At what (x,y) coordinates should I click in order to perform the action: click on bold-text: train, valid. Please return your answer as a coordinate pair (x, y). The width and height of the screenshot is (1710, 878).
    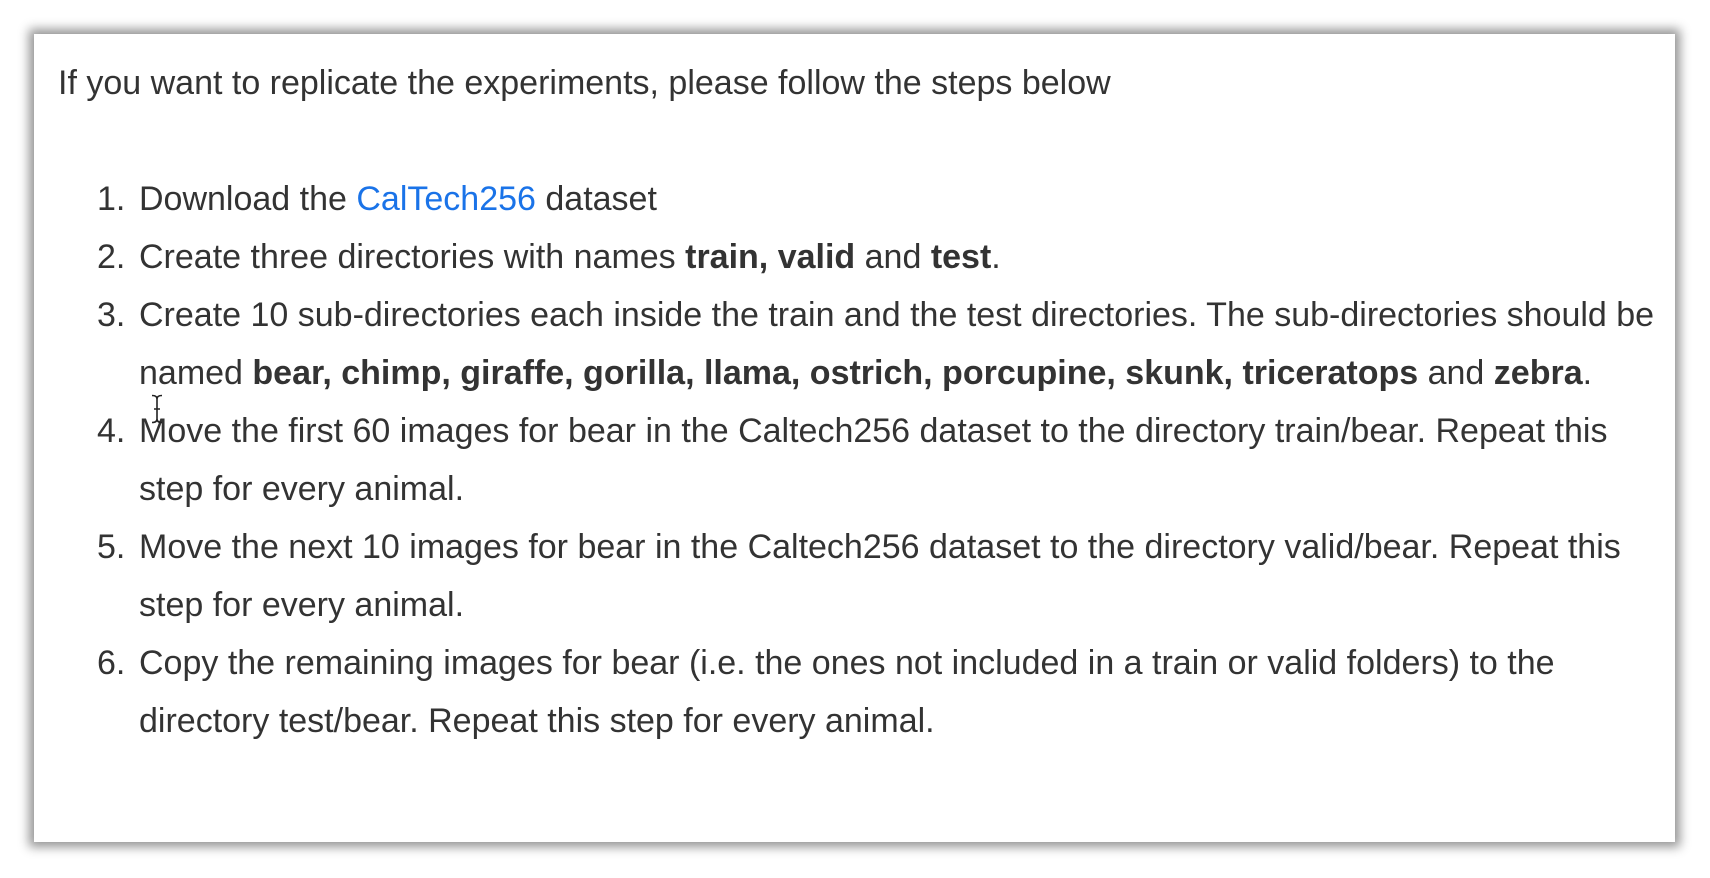
    Looking at the image, I should click on (770, 257).